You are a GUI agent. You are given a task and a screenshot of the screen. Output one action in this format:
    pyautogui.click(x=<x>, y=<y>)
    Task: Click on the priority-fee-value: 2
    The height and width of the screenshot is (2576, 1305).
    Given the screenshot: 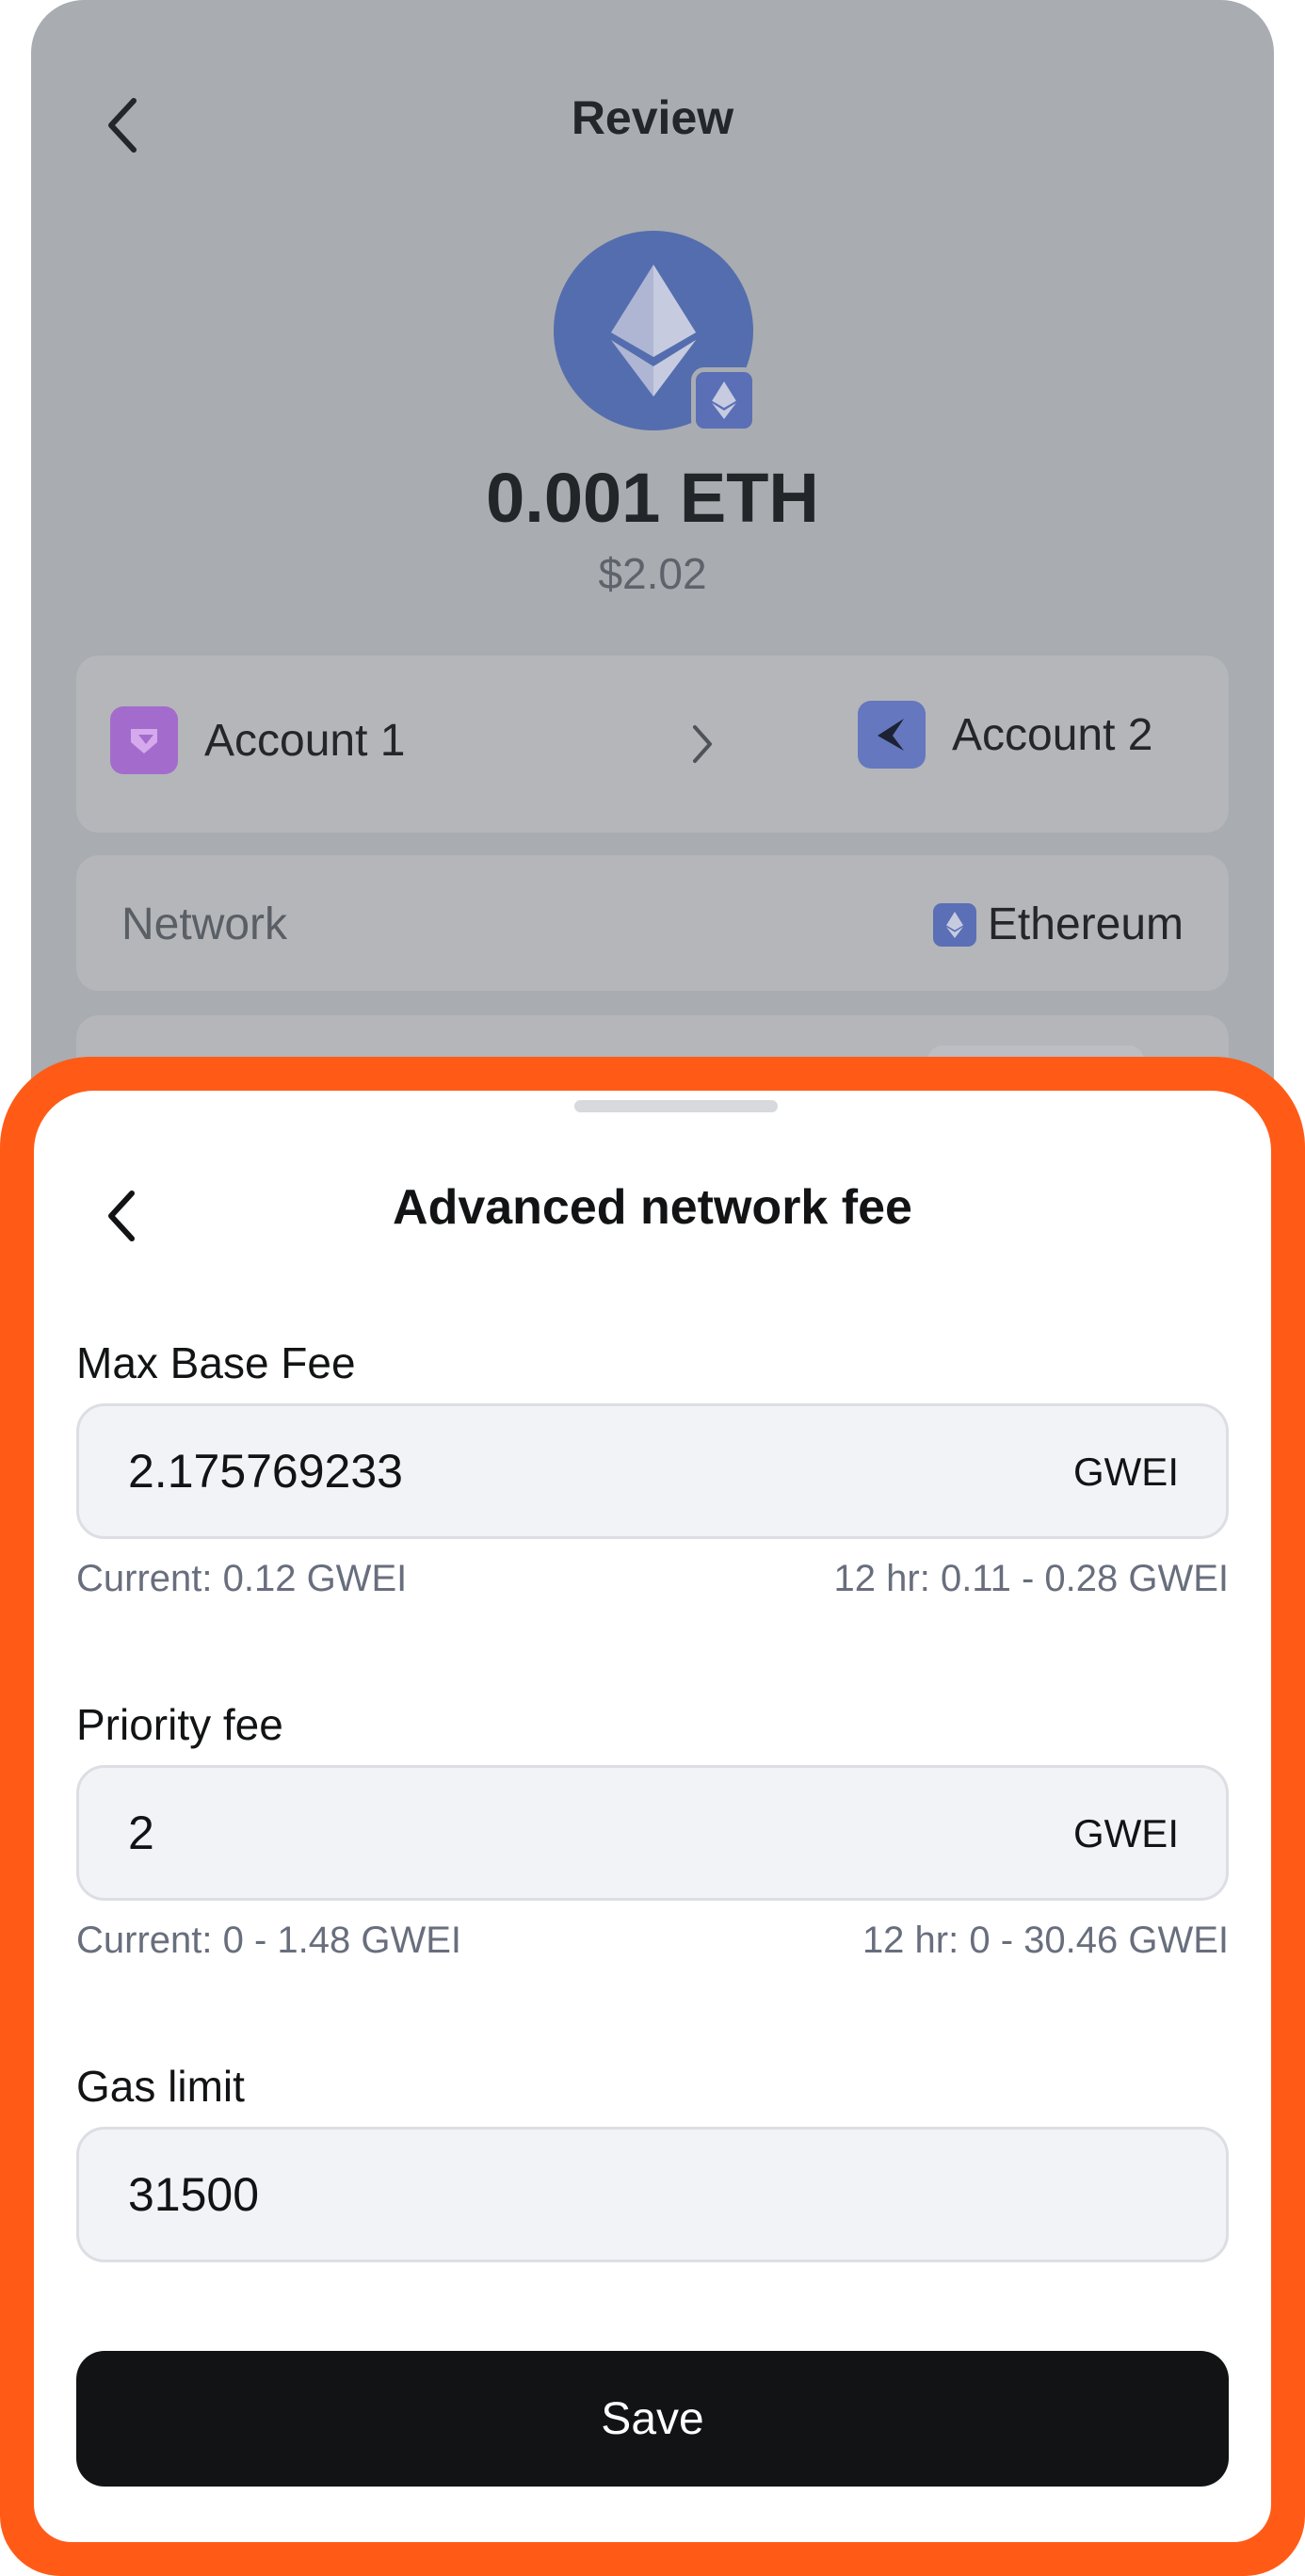 What is the action you would take?
    pyautogui.click(x=141, y=1832)
    